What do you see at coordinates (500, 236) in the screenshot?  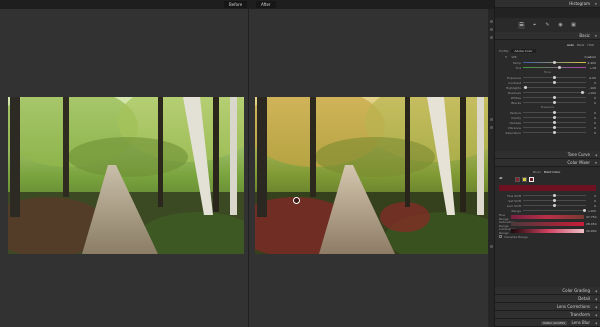 I see `visualize-checkbox` at bounding box center [500, 236].